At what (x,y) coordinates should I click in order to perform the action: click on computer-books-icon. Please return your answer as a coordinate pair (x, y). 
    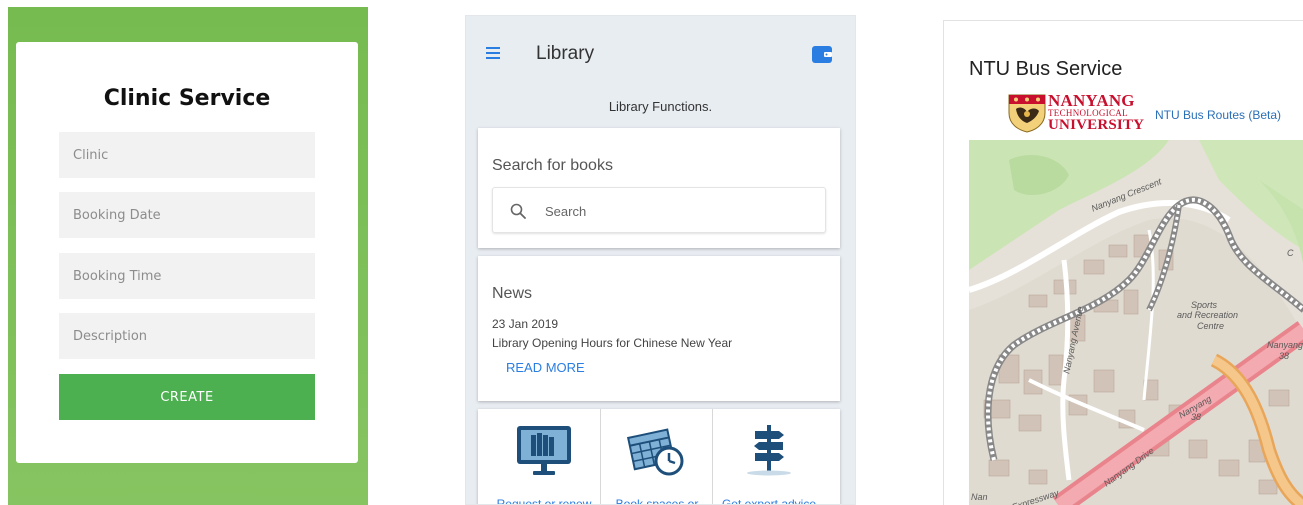
    Looking at the image, I should click on (544, 450).